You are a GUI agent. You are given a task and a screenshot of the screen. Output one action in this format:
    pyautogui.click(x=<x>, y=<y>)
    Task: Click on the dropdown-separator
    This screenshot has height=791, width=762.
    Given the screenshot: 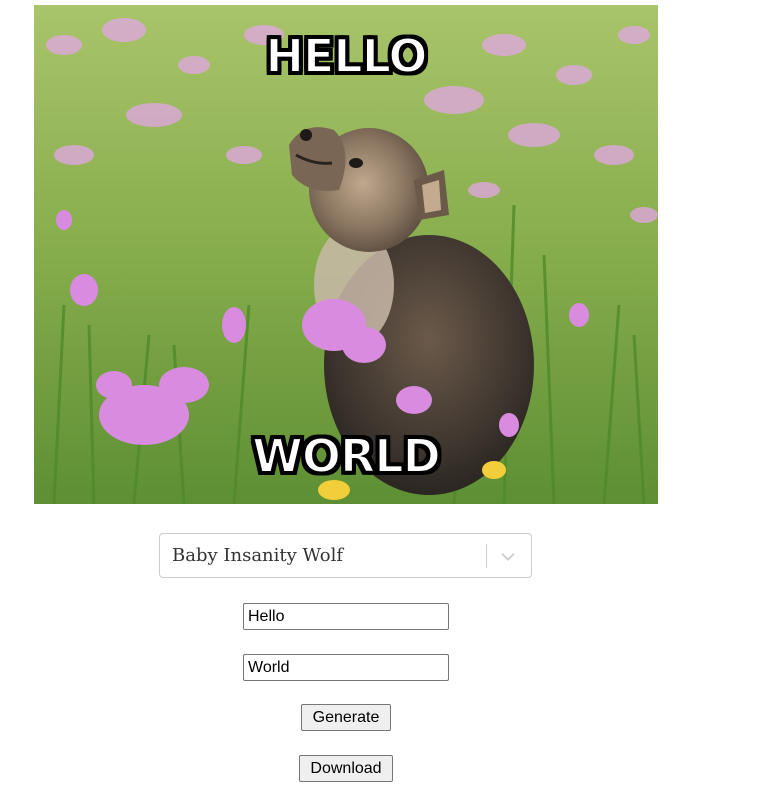 What is the action you would take?
    pyautogui.click(x=486, y=556)
    